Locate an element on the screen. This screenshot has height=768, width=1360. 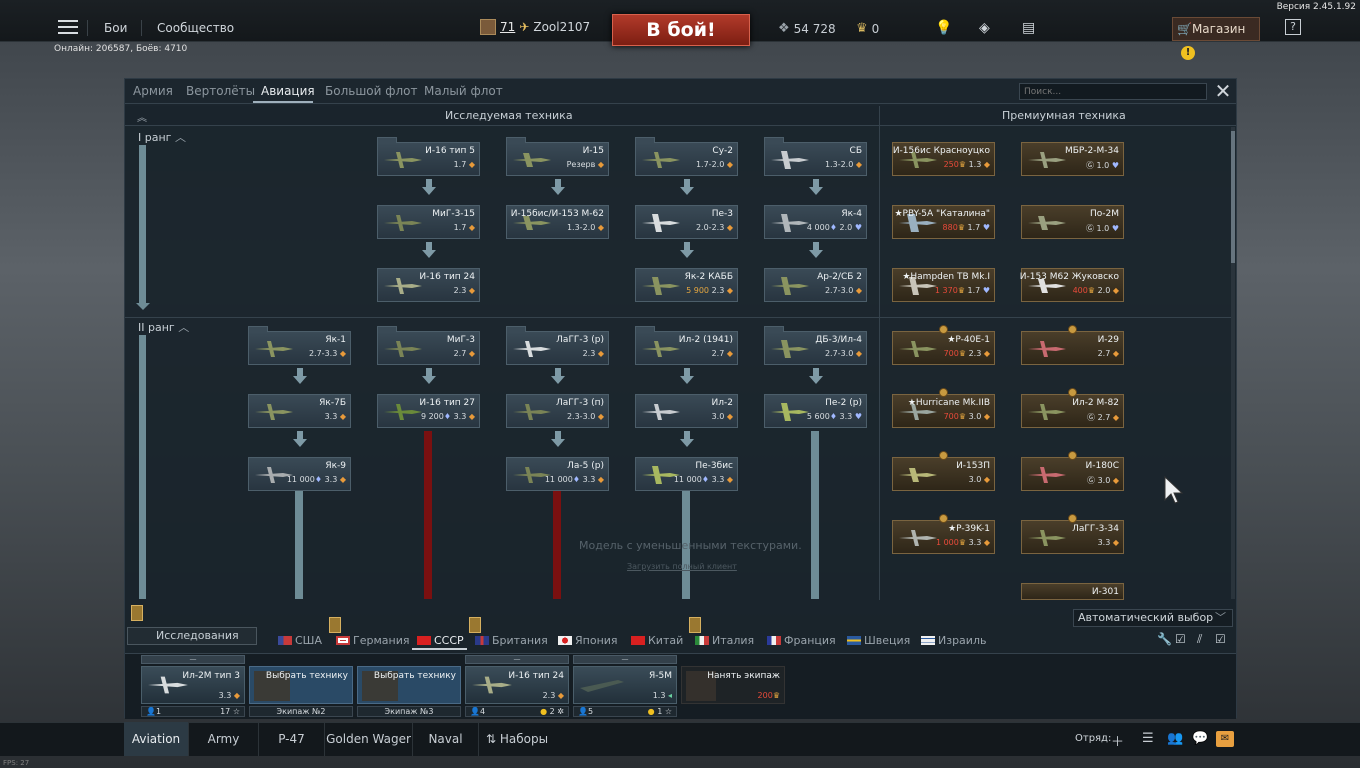
decal-icon: ◈ is located at coordinates (984, 28).